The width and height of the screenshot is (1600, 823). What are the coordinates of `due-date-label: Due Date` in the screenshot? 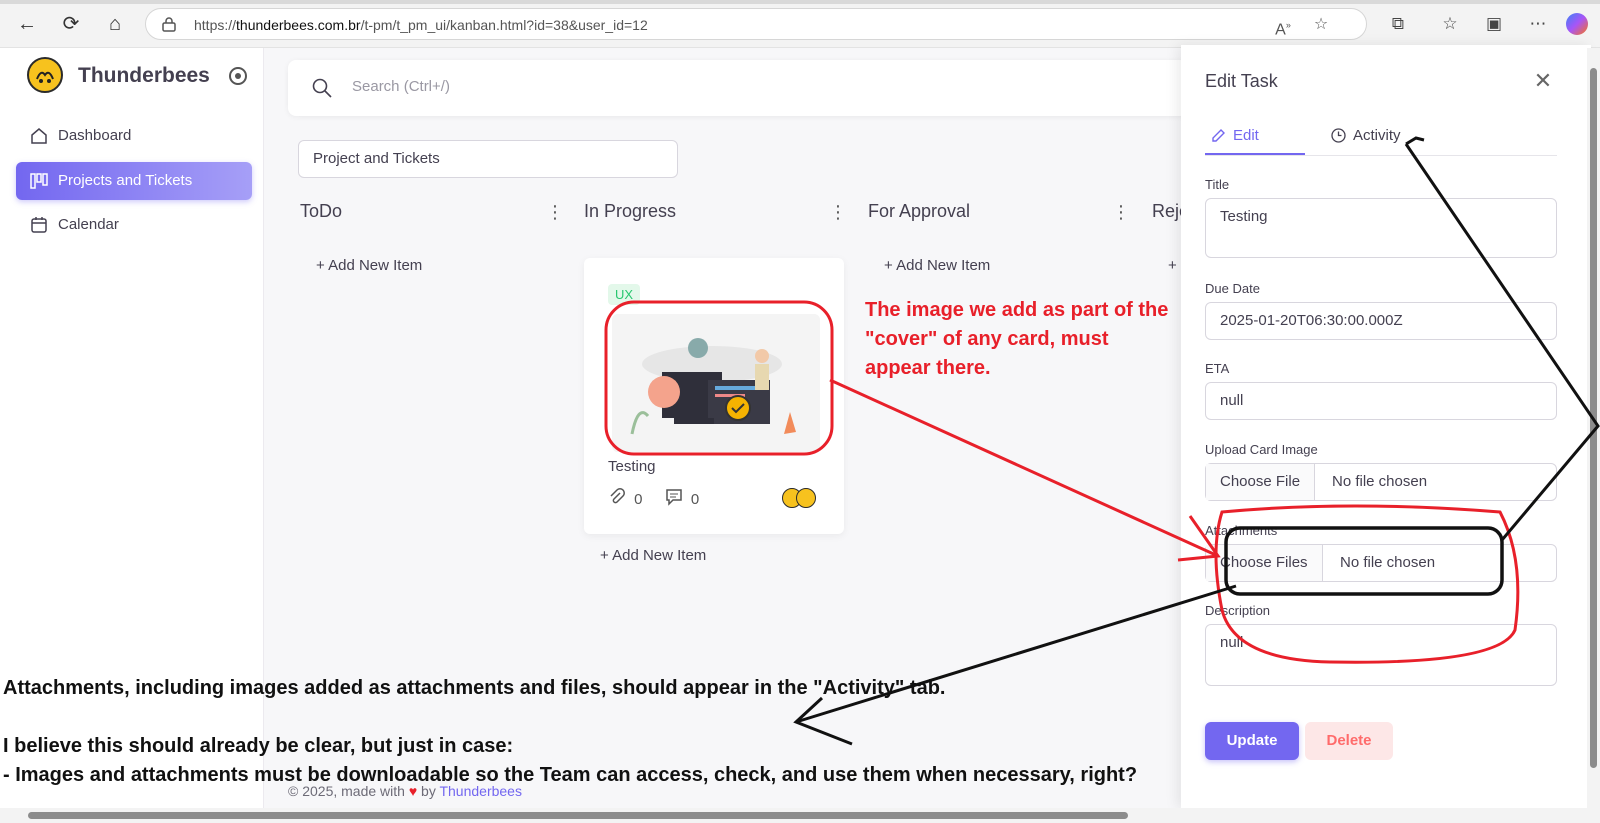 It's located at (1232, 288).